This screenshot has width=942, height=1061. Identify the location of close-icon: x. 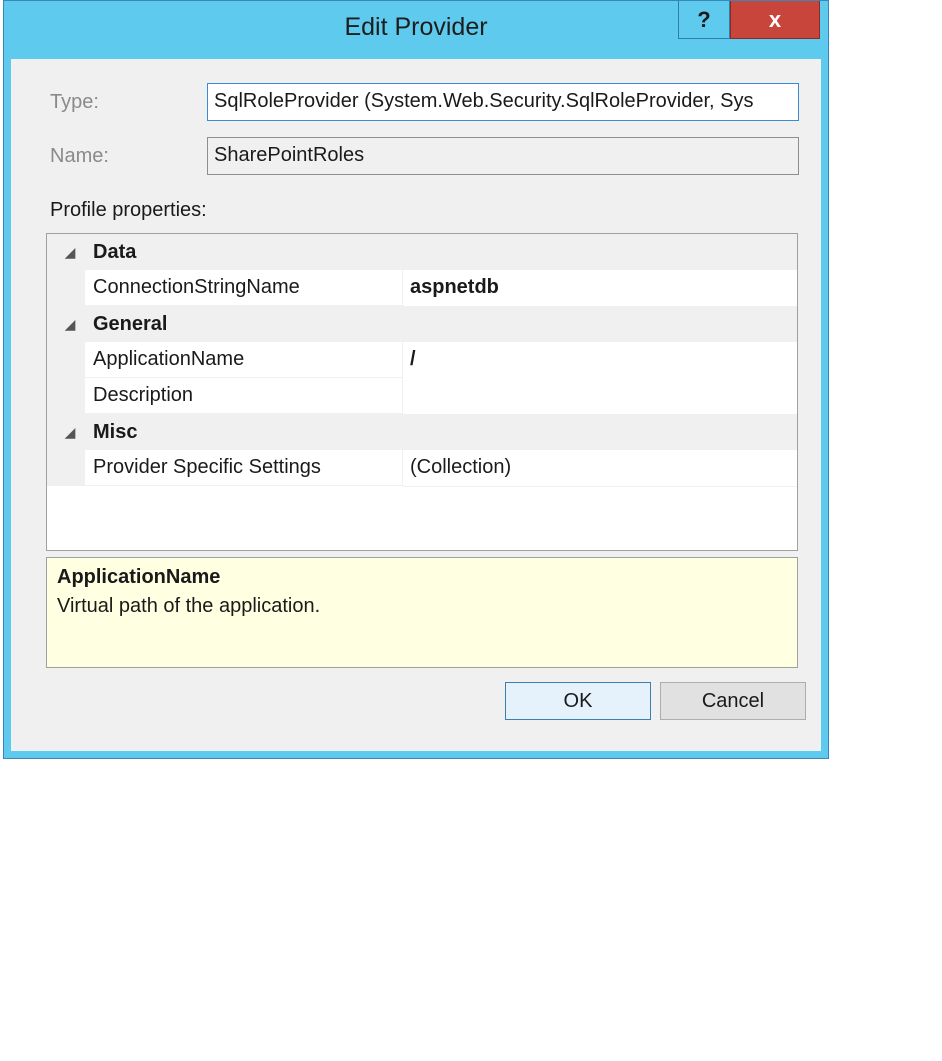
(775, 19).